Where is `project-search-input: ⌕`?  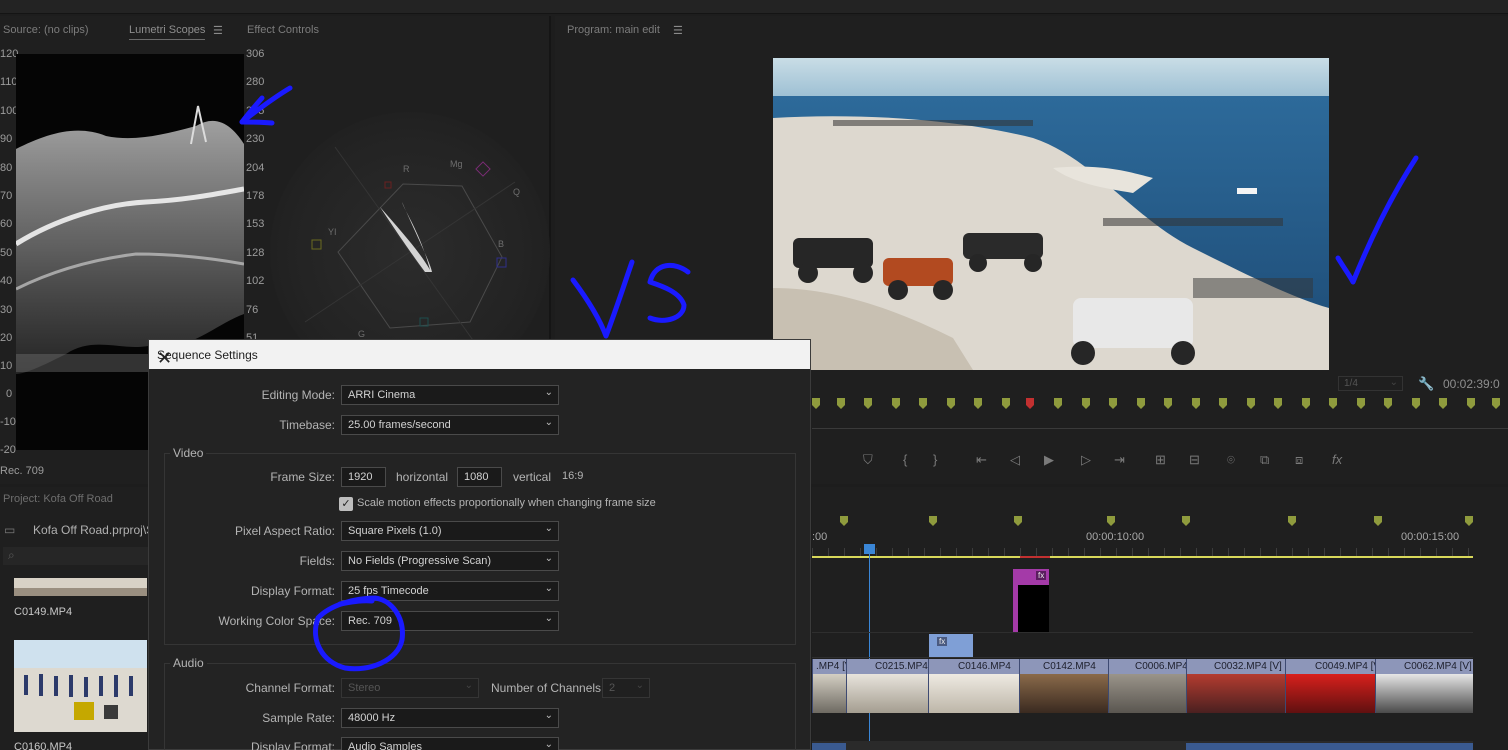
project-search-input: ⌕ is located at coordinates (75, 556).